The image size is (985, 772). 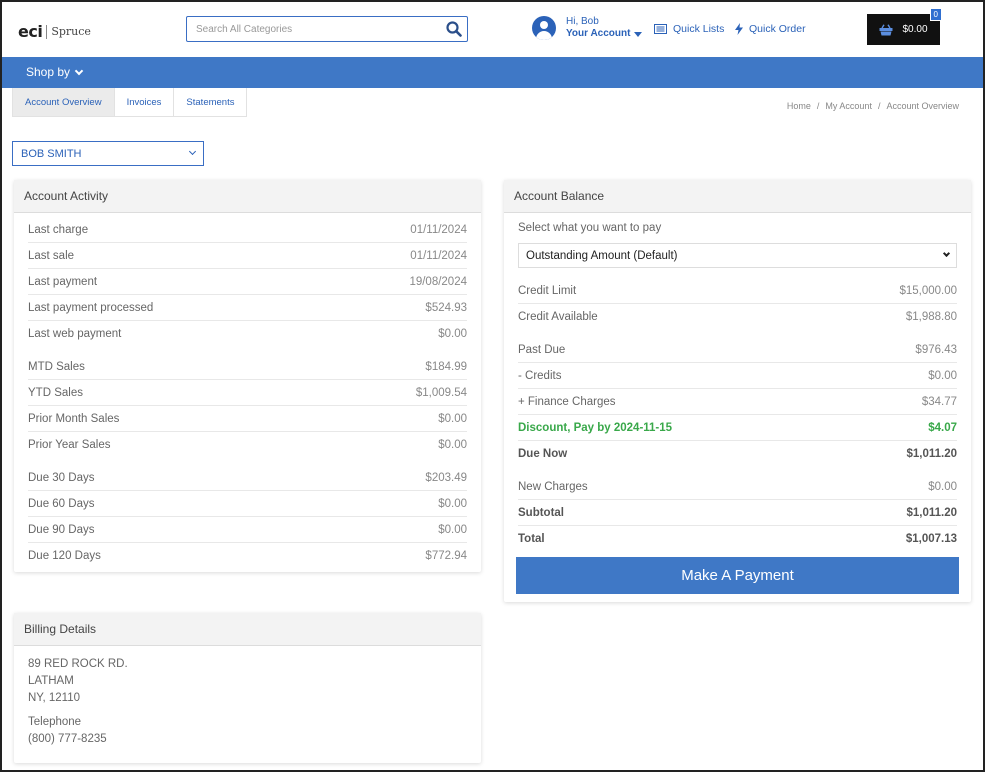 I want to click on activity-row-label: Last charge, so click(x=58, y=229).